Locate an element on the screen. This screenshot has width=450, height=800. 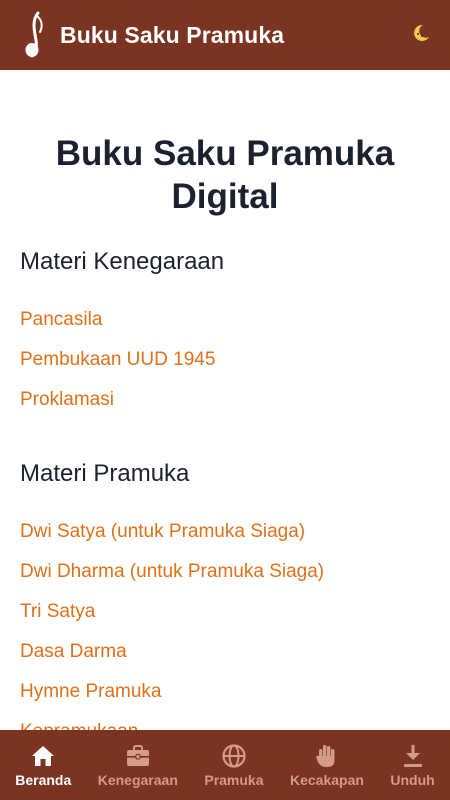
list-item: Dwi Dharma (untuk Pramuka Siaga) is located at coordinates (225, 572).